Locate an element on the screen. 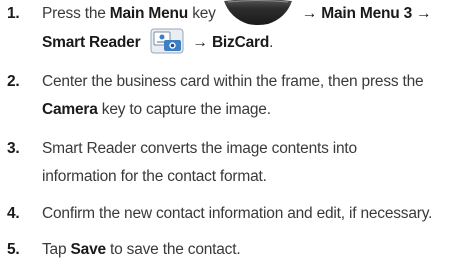 The height and width of the screenshot is (264, 475). step-number: 1. is located at coordinates (13, 13).